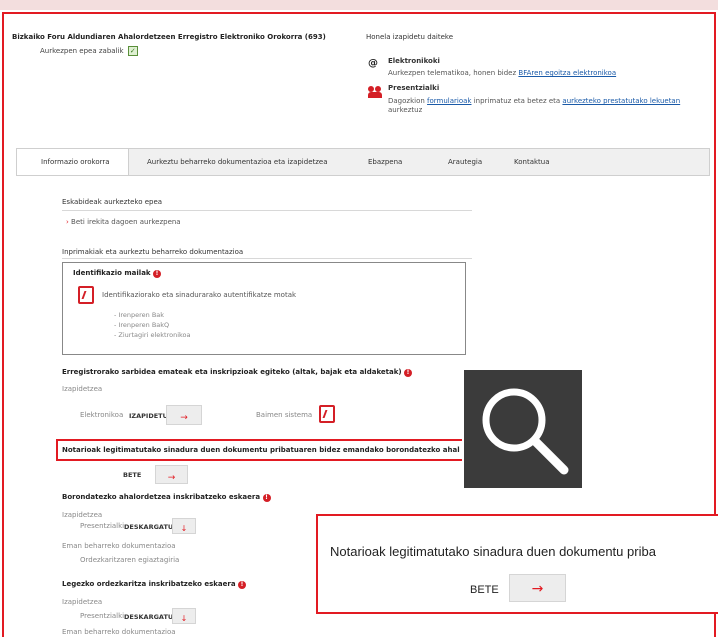  What do you see at coordinates (73, 162) in the screenshot?
I see `tab-general-info: Informazio orokorra` at bounding box center [73, 162].